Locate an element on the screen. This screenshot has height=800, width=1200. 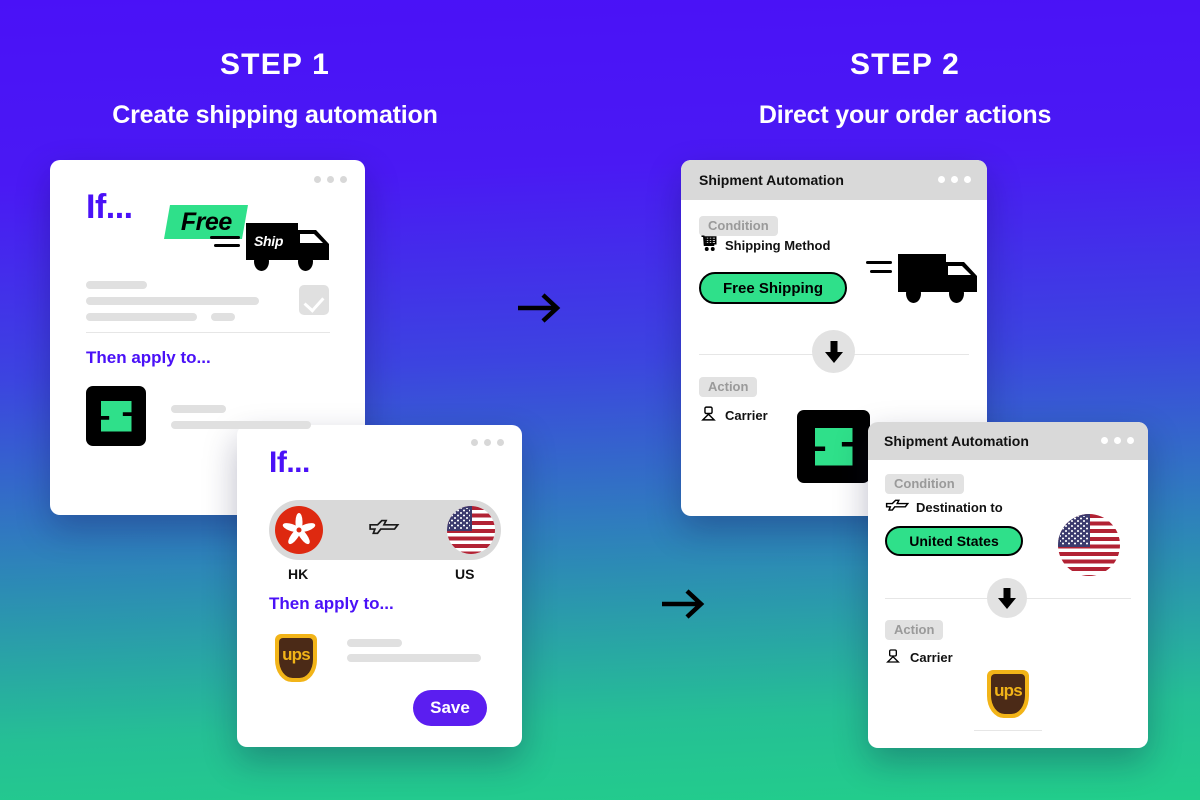
condition-label: Destination to is located at coordinates (959, 507).